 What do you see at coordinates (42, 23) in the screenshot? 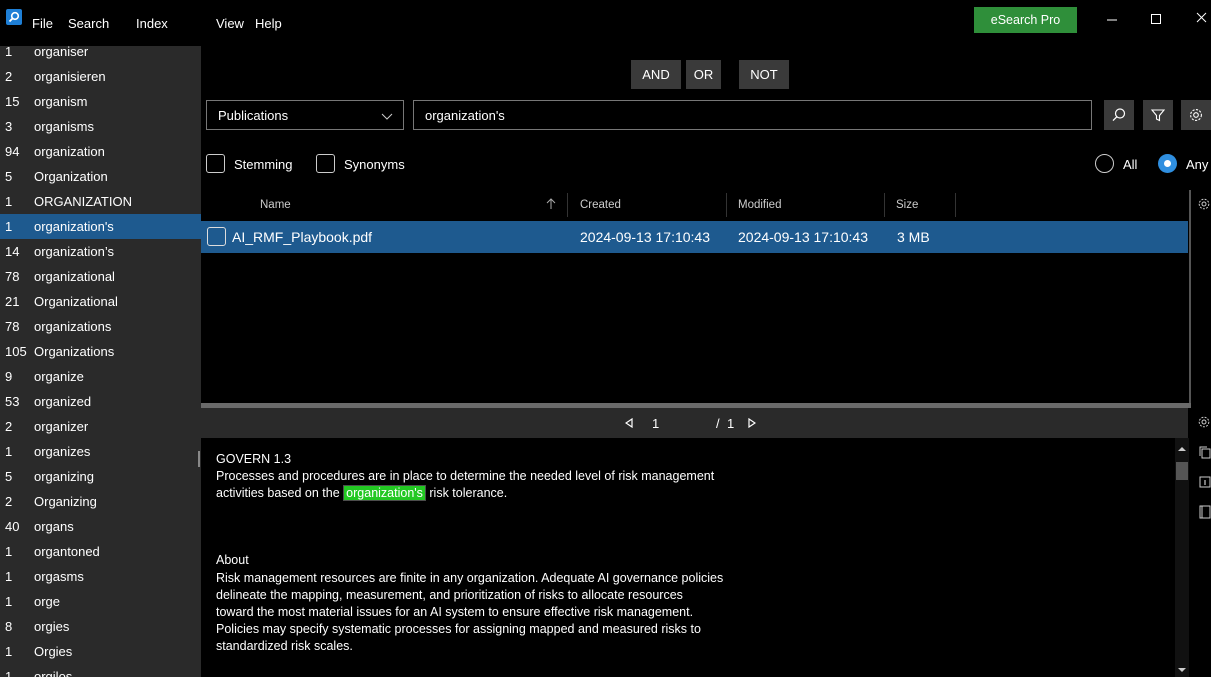
I see `menu-file: File` at bounding box center [42, 23].